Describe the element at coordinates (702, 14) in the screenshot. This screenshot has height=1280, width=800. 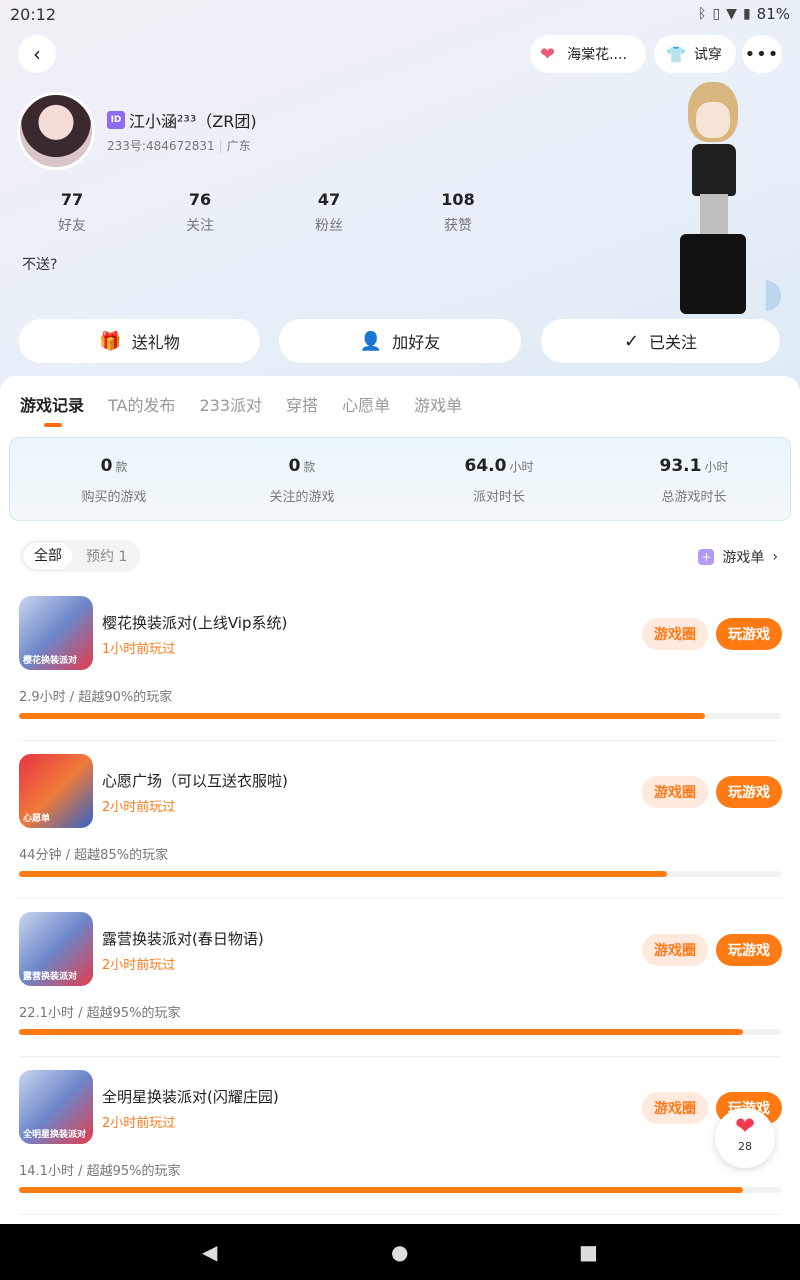
I see `bluetooth-icon: ᛒ` at that location.